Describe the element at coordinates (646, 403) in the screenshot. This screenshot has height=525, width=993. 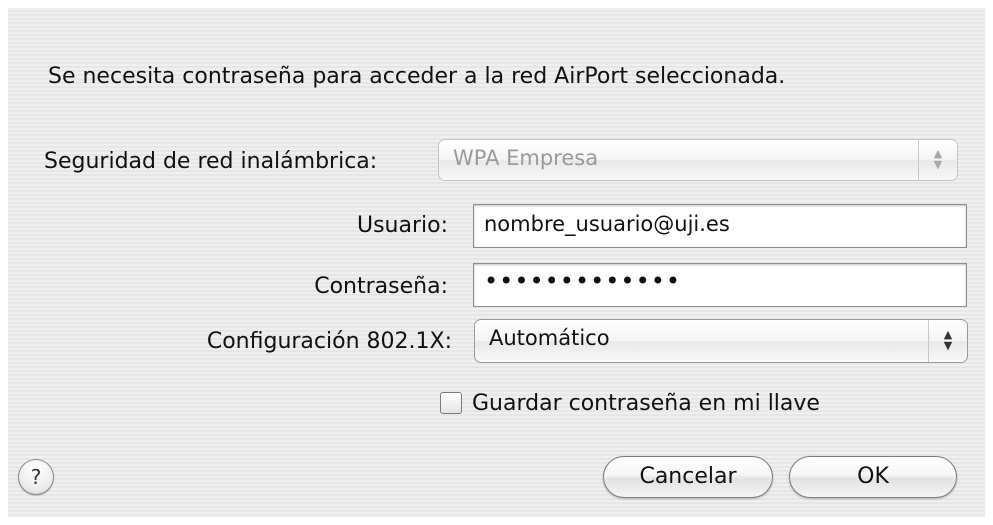
I see `keychain-label: Guardar contraseña en mi llave` at that location.